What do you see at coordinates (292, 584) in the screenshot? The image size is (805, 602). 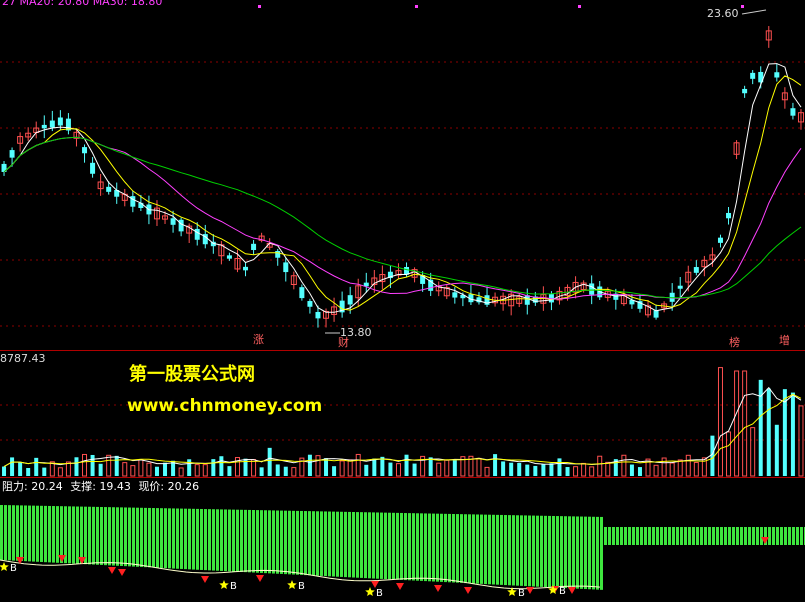 I see `buy-star-marker` at bounding box center [292, 584].